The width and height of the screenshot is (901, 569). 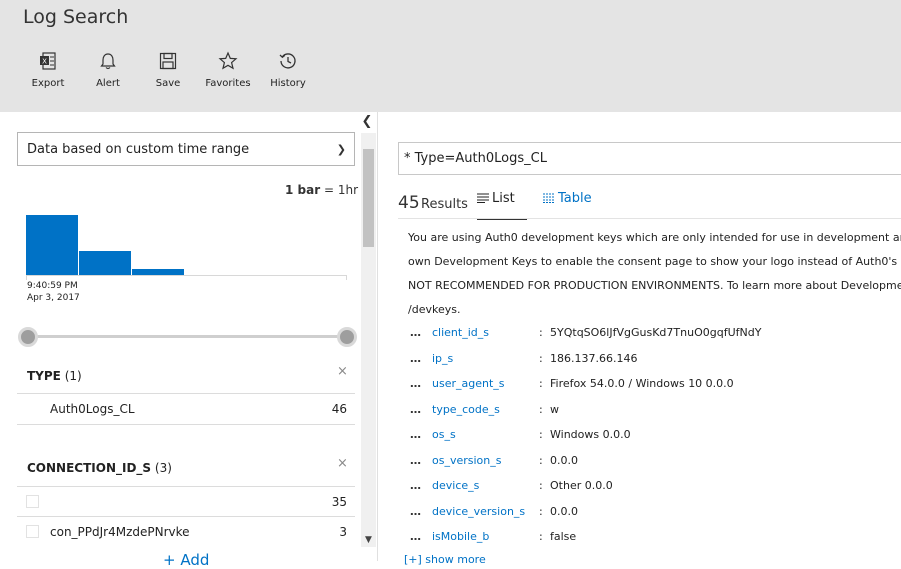 What do you see at coordinates (468, 383) in the screenshot?
I see `field-name-link: user_agent_s` at bounding box center [468, 383].